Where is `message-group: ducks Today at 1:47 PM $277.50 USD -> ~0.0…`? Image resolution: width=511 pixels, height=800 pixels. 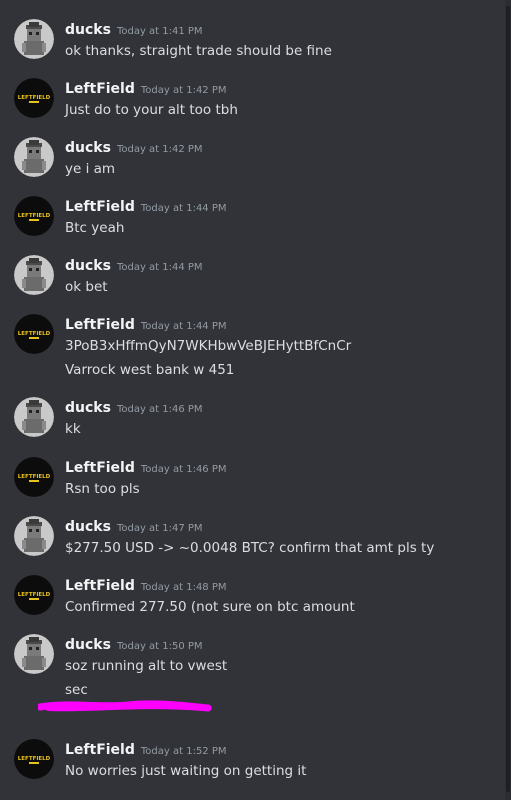 message-group: ducks Today at 1:47 PM $277.50 USD -> ~0.0… is located at coordinates (250, 540).